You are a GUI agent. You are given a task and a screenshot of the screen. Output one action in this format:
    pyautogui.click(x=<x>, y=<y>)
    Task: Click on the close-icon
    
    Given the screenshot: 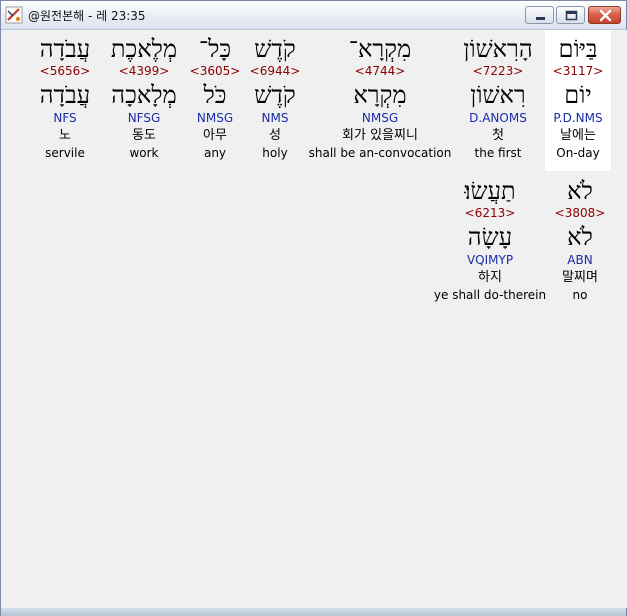 What is the action you would take?
    pyautogui.click(x=605, y=15)
    